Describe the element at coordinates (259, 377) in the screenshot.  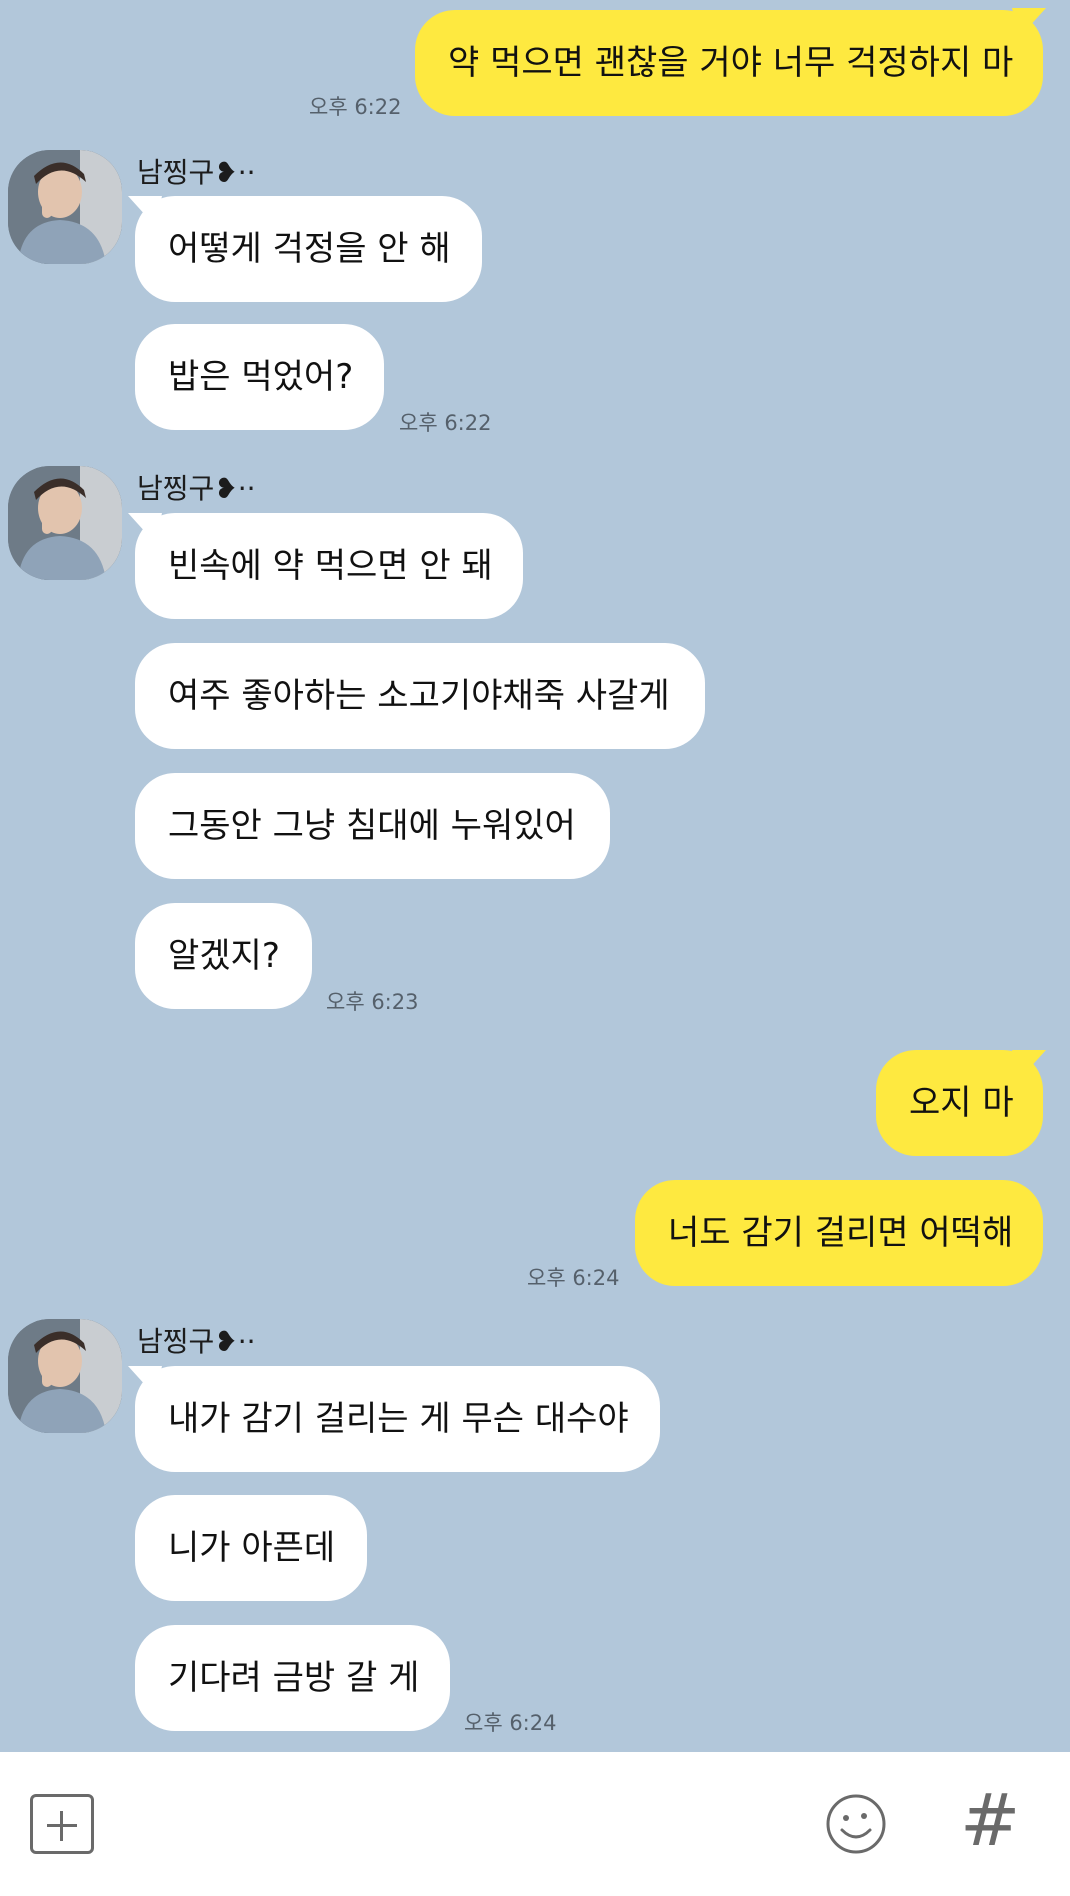
I see `their-message-bubble: 밥은 먹었어?` at that location.